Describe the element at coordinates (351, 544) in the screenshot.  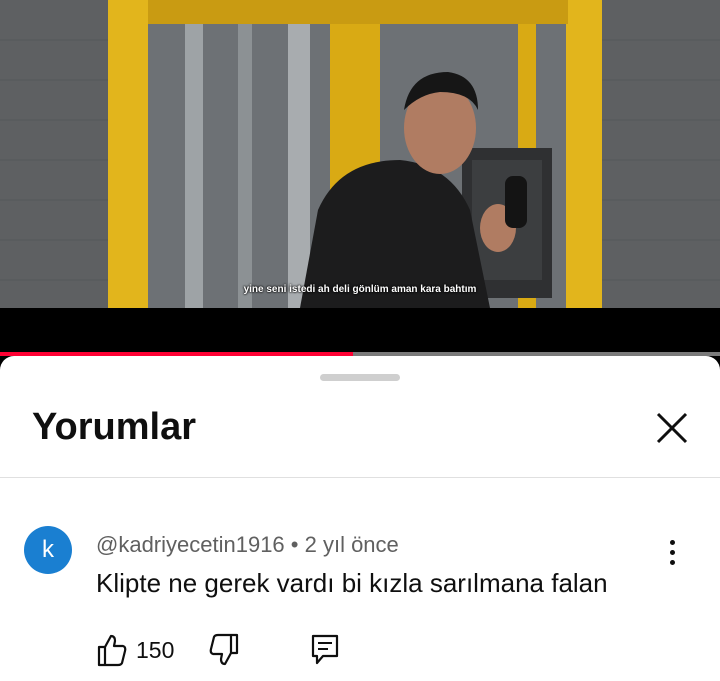
I see `comment-time: 2 yıl önce` at that location.